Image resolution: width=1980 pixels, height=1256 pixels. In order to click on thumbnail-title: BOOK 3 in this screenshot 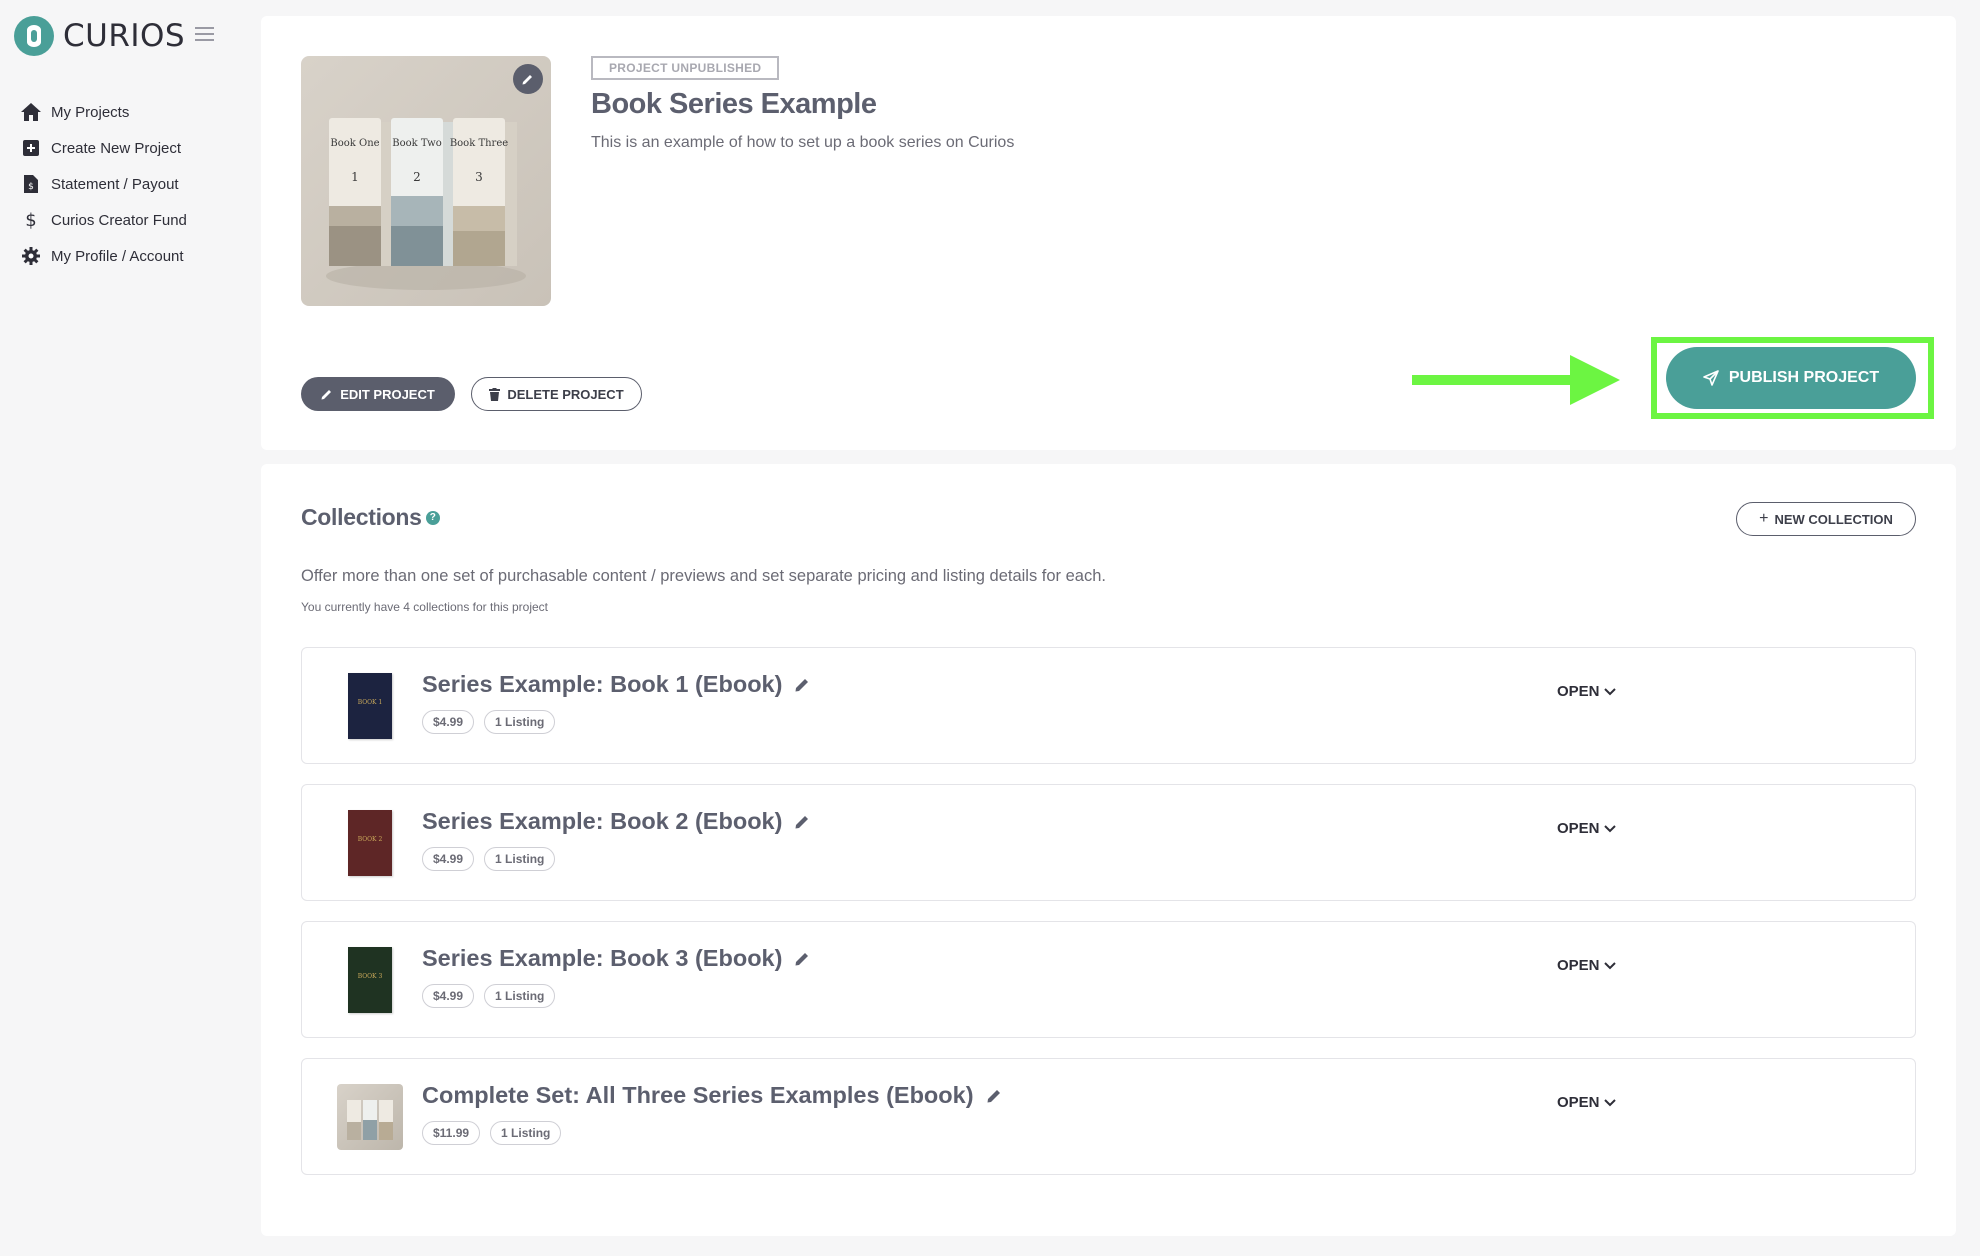, I will do `click(370, 977)`.